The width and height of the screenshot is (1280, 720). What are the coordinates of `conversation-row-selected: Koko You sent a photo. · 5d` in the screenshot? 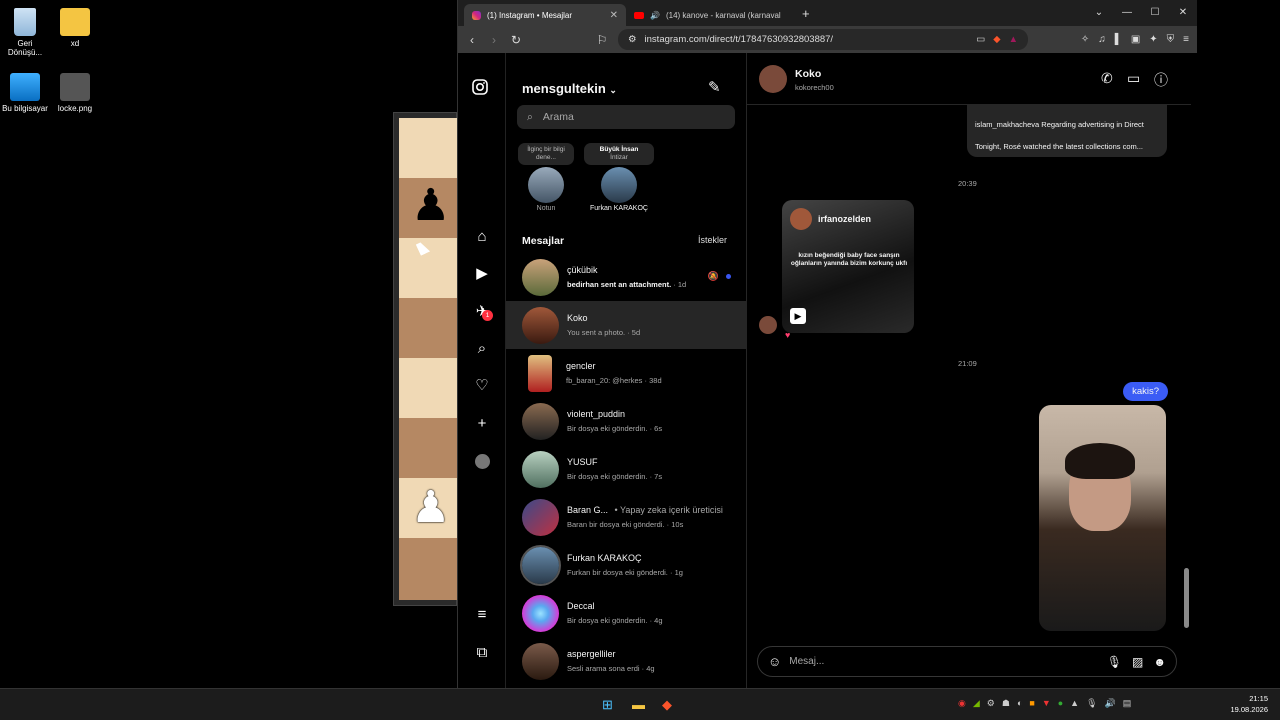 It's located at (626, 325).